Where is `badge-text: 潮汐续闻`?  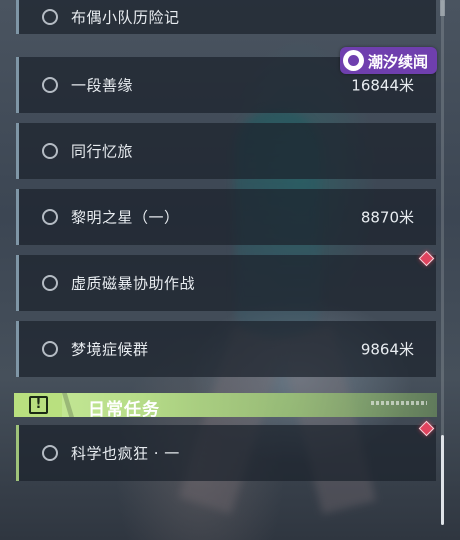
badge-text: 潮汐续闻 is located at coordinates (398, 62).